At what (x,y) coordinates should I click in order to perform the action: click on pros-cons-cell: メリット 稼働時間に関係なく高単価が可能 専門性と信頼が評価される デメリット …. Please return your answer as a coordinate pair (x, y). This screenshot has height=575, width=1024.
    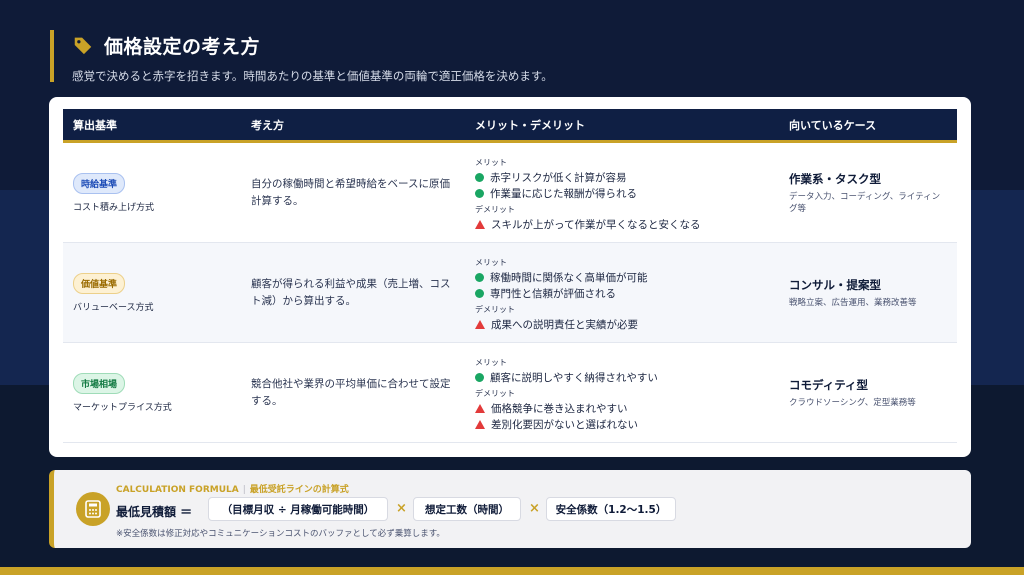
    Looking at the image, I should click on (622, 292).